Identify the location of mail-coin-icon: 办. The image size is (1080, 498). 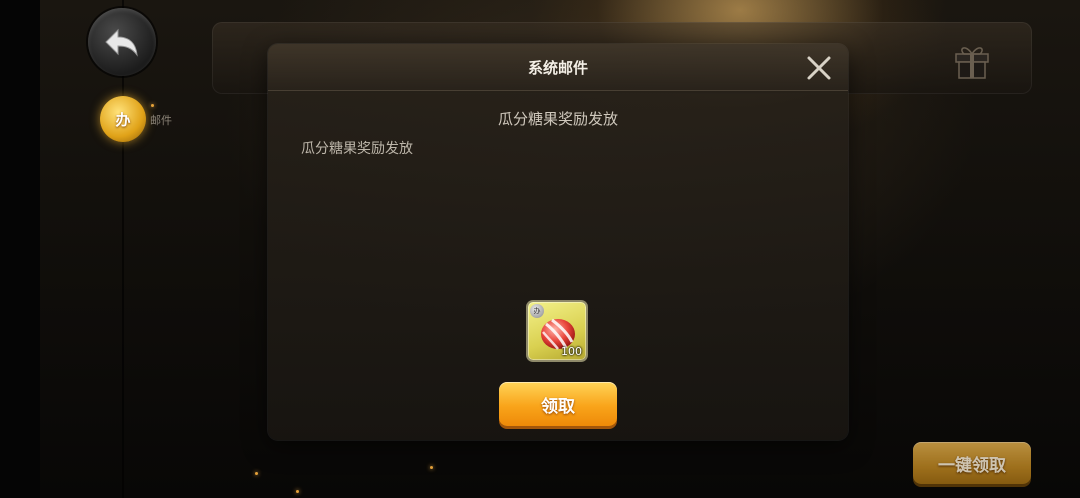
(123, 119).